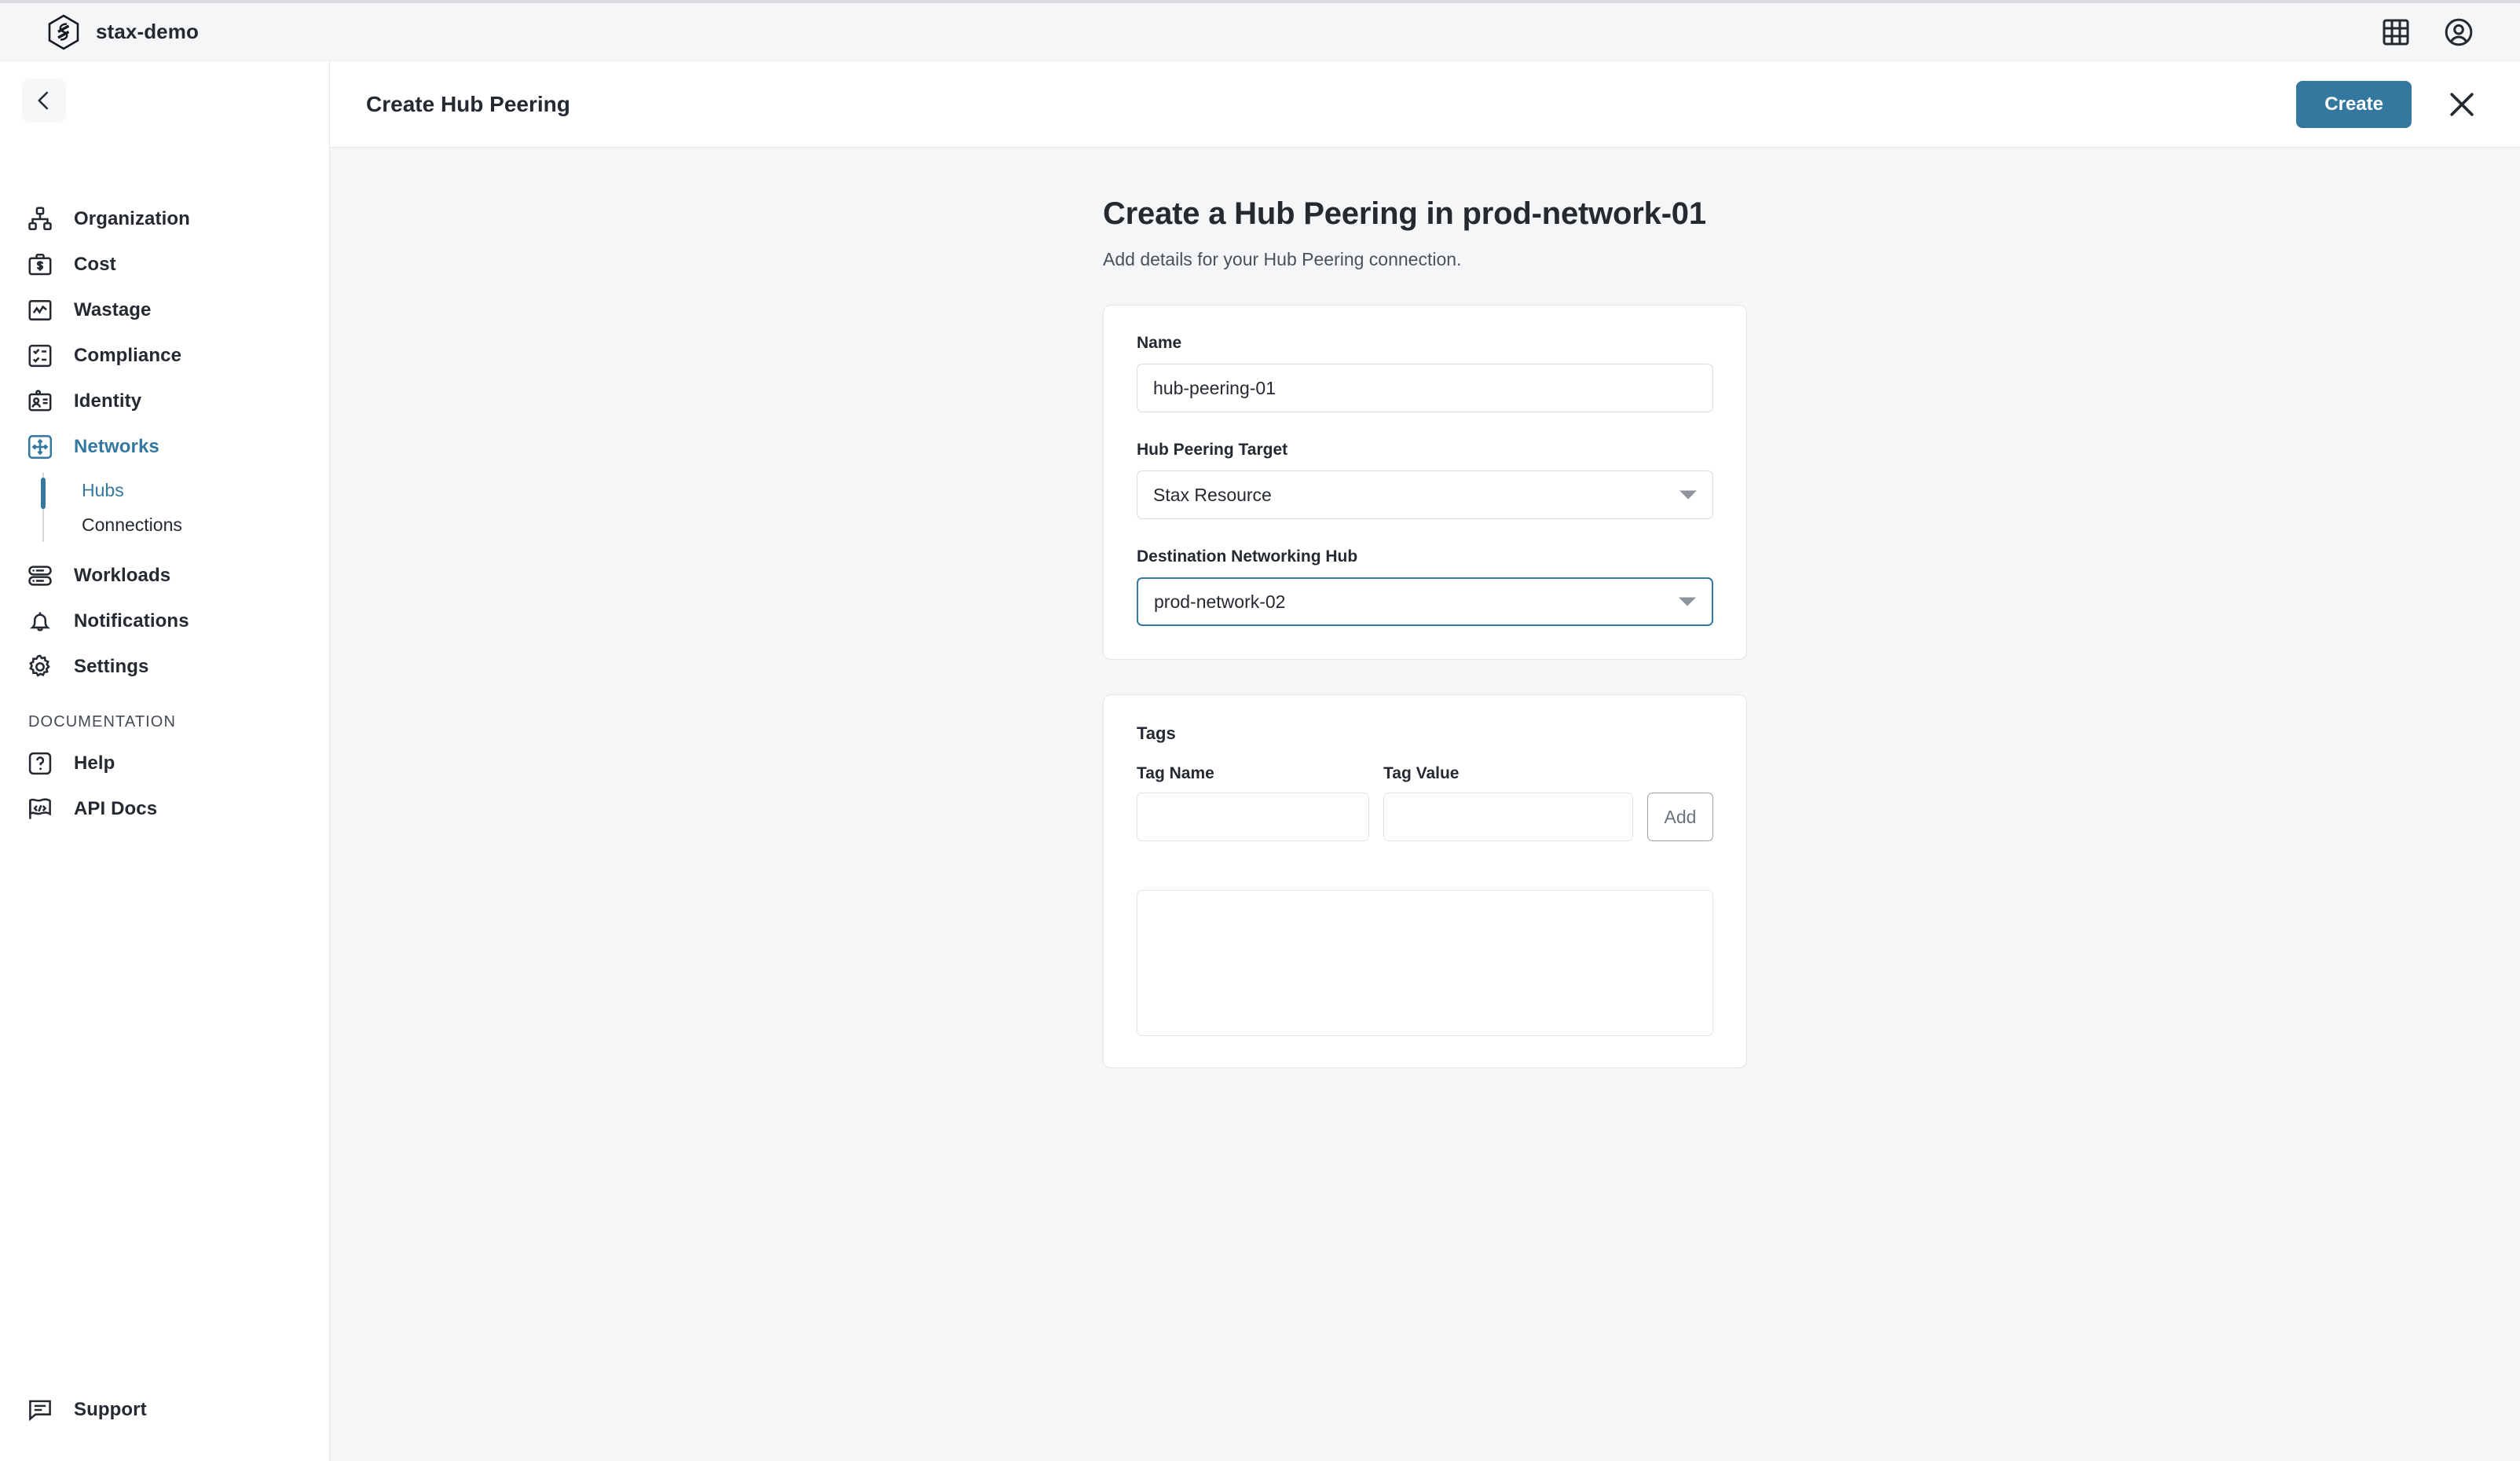 This screenshot has height=1461, width=2520. I want to click on destination-hub-label: Destination Networking Hub, so click(1247, 556).